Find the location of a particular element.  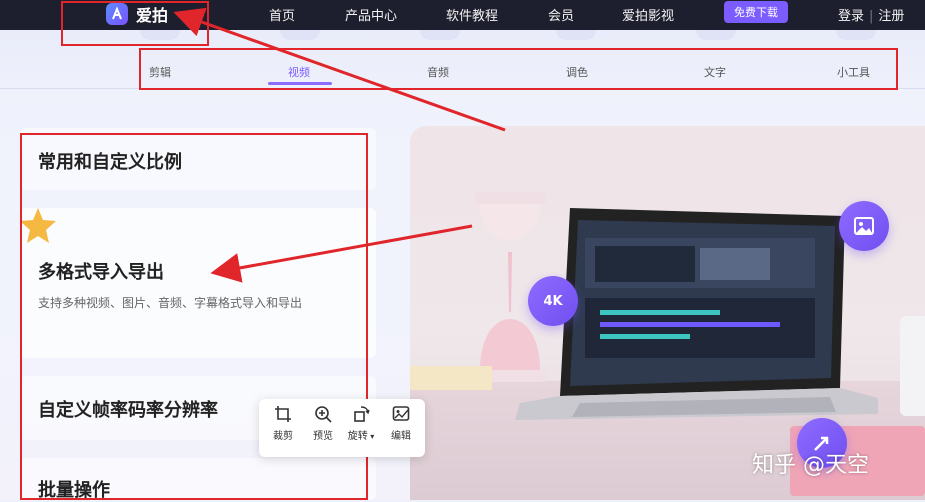

preview-button: 预览 is located at coordinates (323, 428).